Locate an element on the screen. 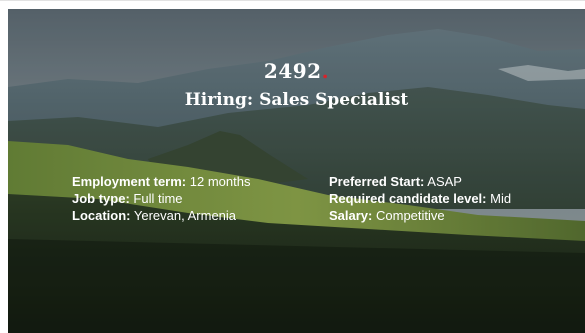  detail-label: Required candidate level: is located at coordinates (408, 198).